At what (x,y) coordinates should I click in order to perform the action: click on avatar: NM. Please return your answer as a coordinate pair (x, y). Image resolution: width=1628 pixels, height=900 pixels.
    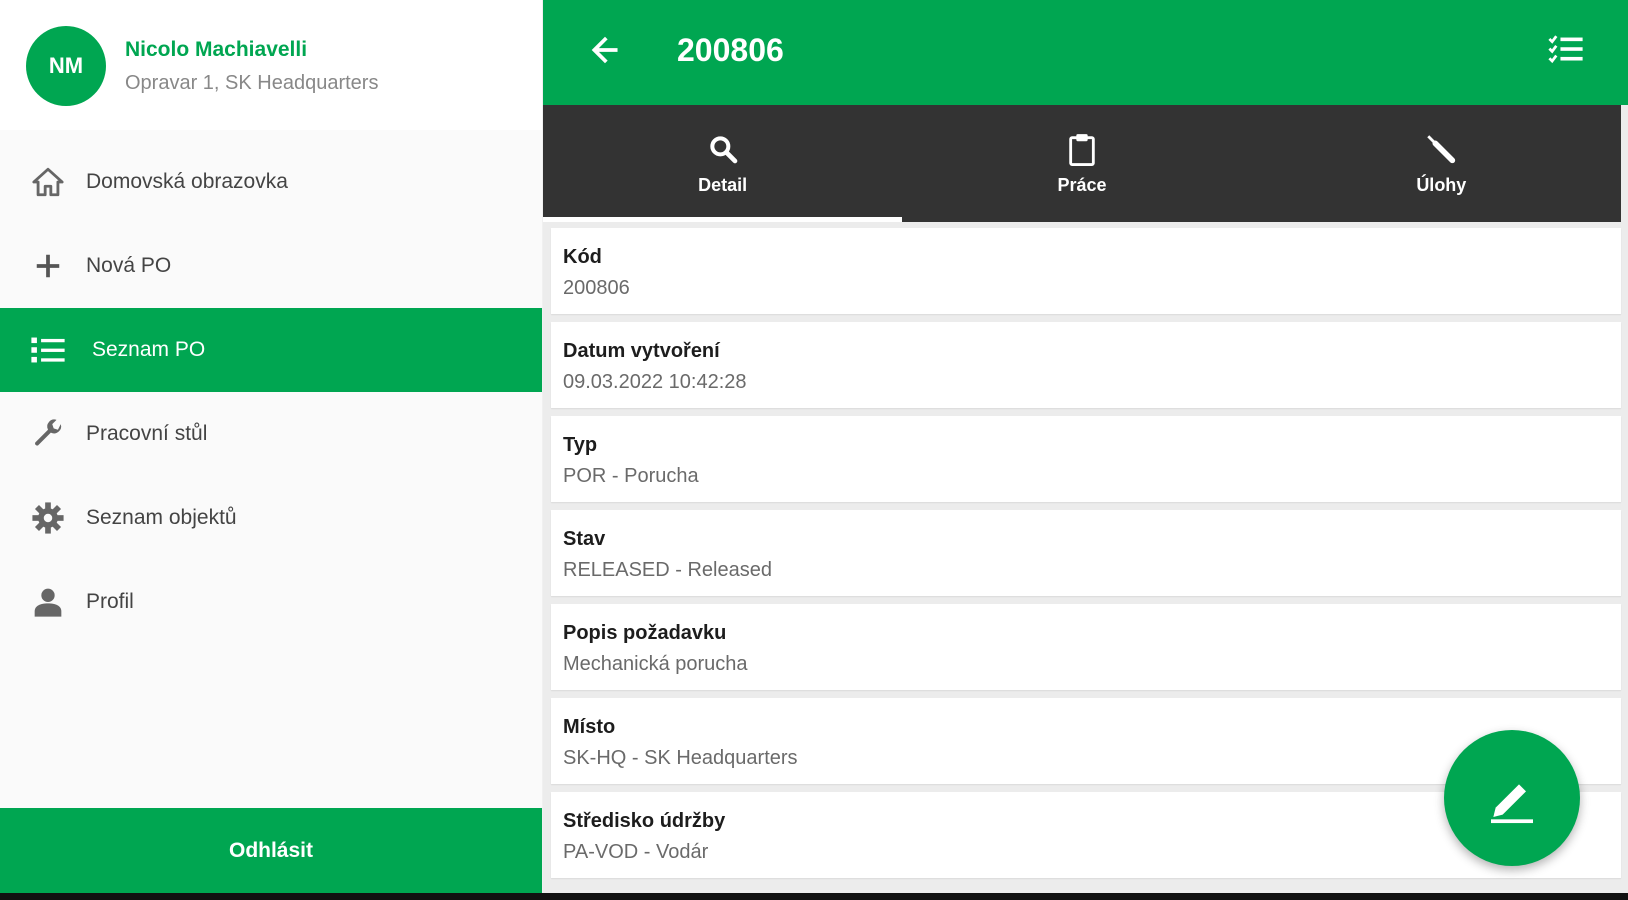
    Looking at the image, I should click on (66, 66).